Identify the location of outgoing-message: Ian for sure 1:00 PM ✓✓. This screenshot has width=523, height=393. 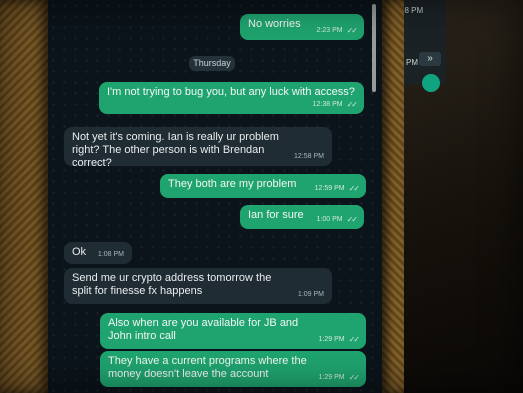
(302, 217).